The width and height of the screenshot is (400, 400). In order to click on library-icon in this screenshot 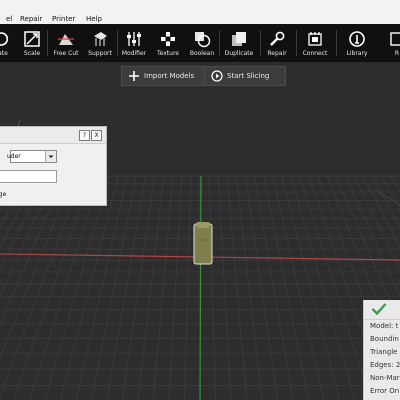, I will do `click(357, 39)`.